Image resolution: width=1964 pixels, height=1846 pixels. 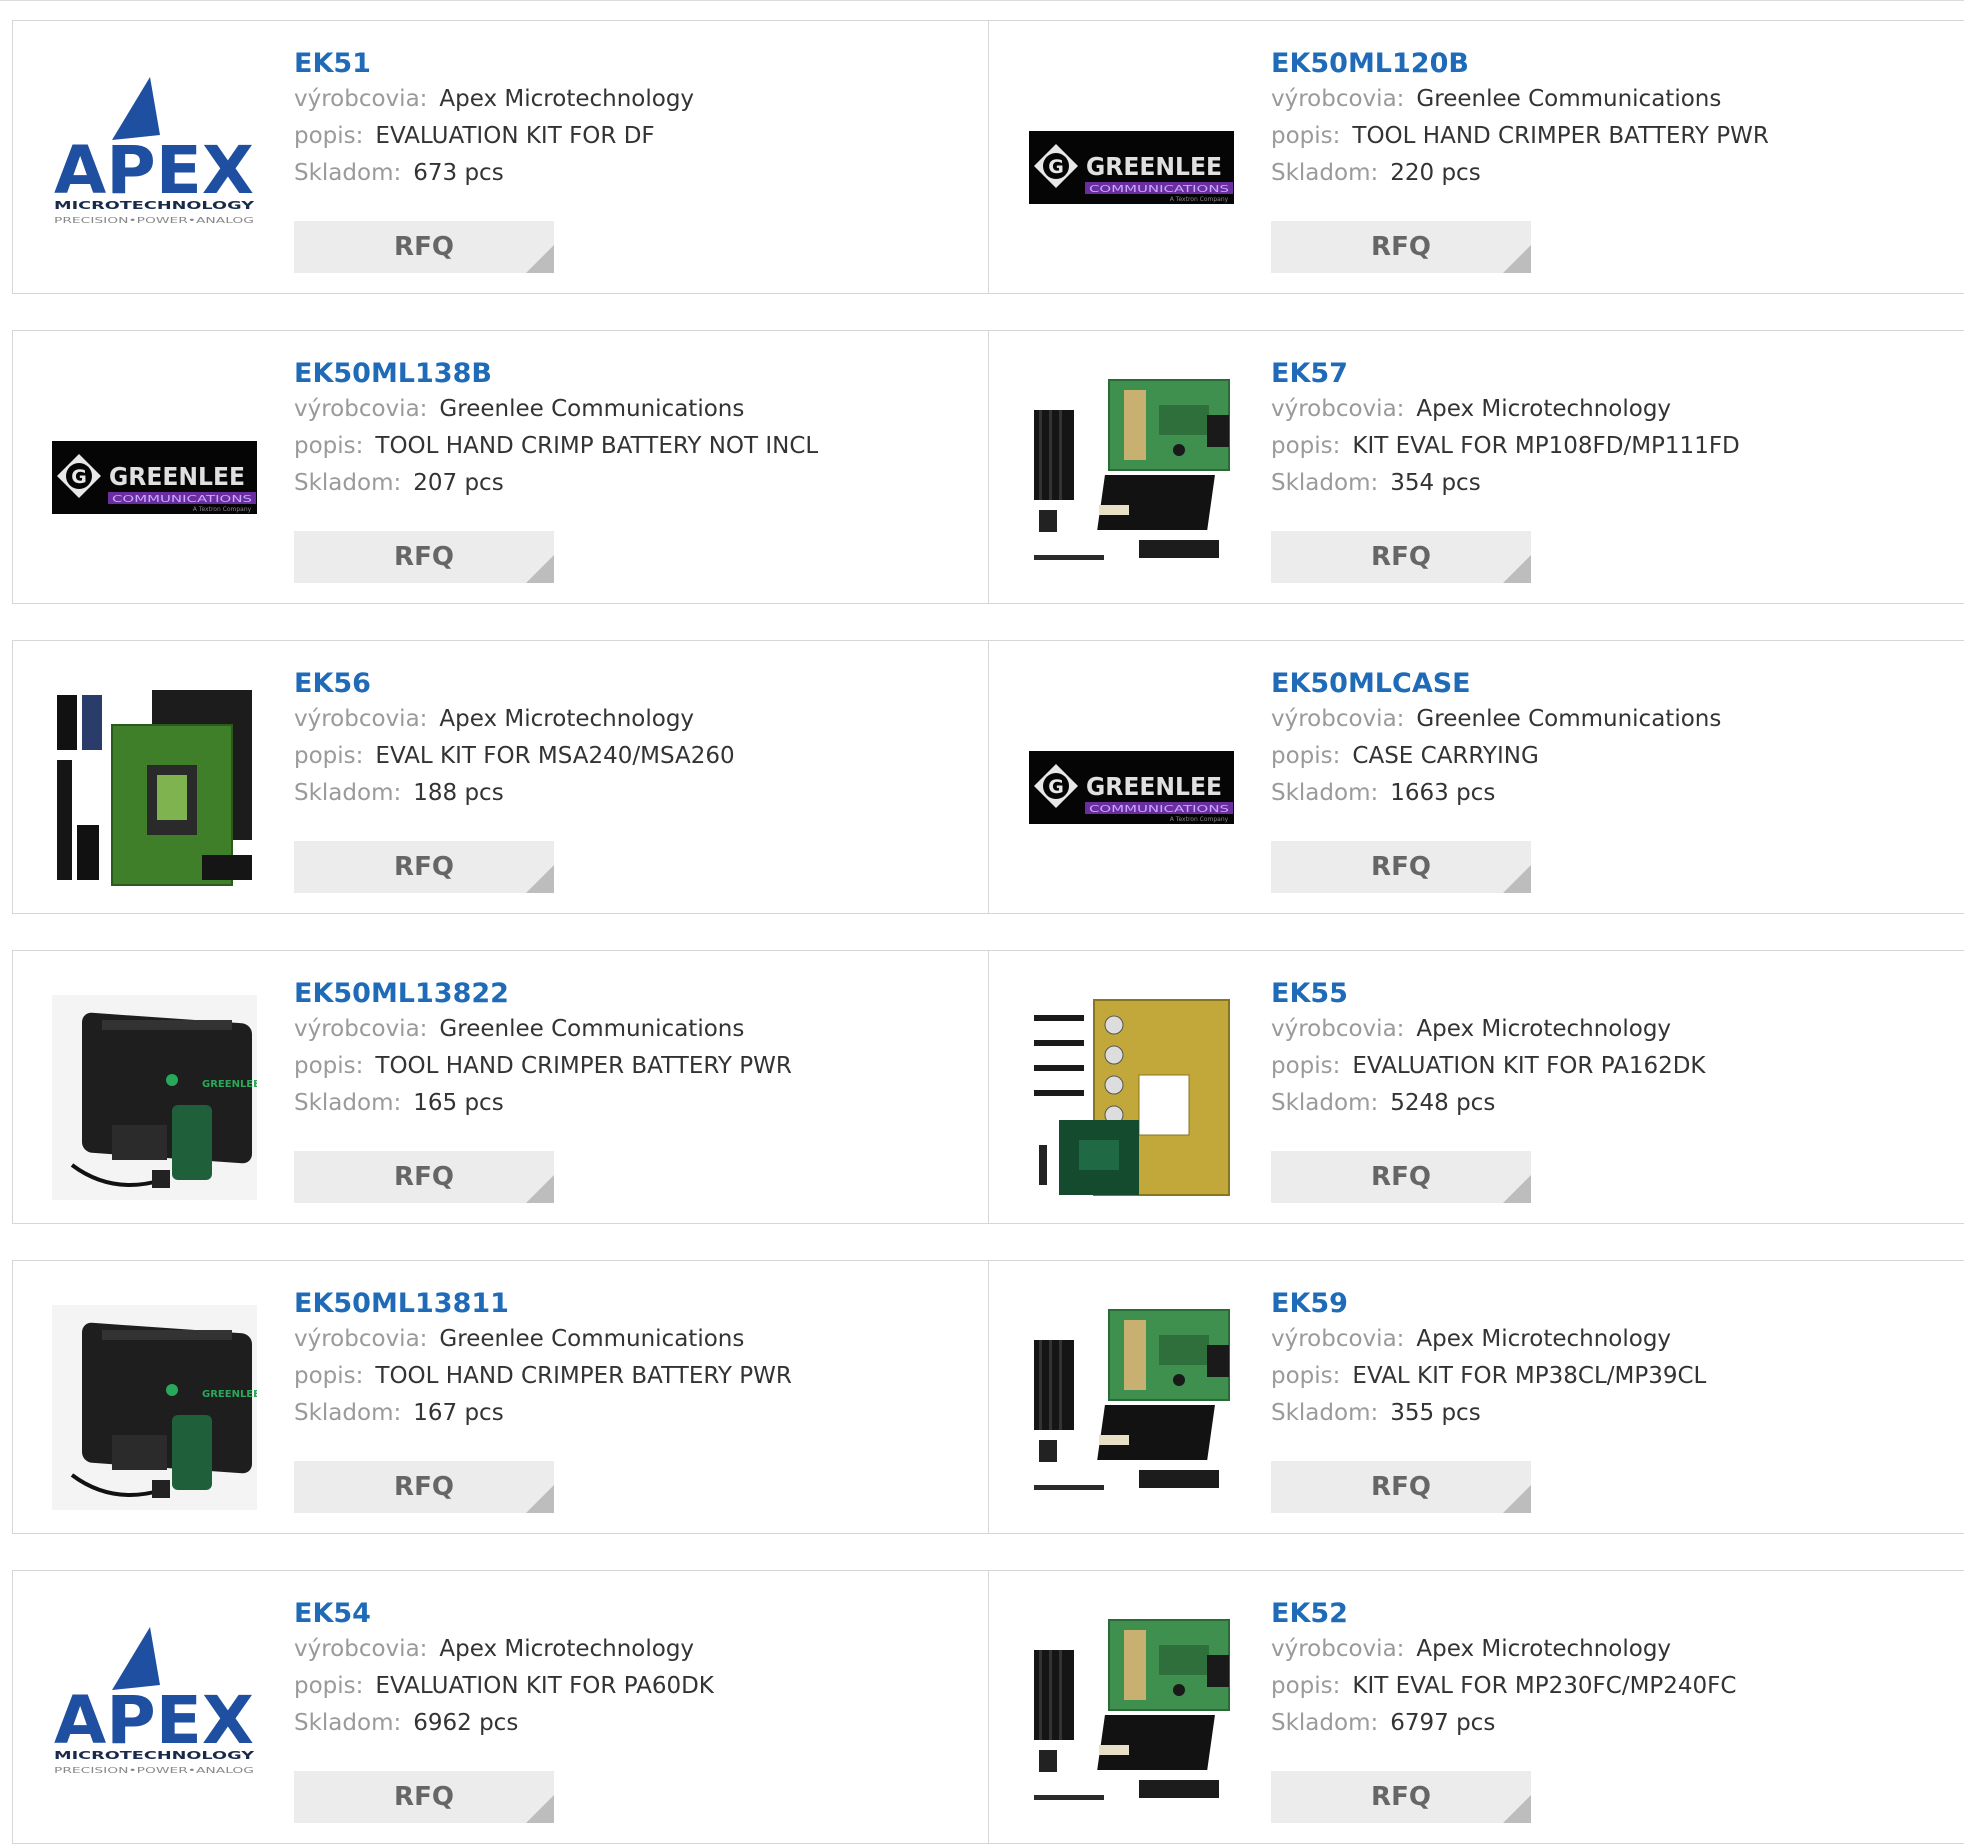 I want to click on stock-value: 207 pcs, so click(x=458, y=483).